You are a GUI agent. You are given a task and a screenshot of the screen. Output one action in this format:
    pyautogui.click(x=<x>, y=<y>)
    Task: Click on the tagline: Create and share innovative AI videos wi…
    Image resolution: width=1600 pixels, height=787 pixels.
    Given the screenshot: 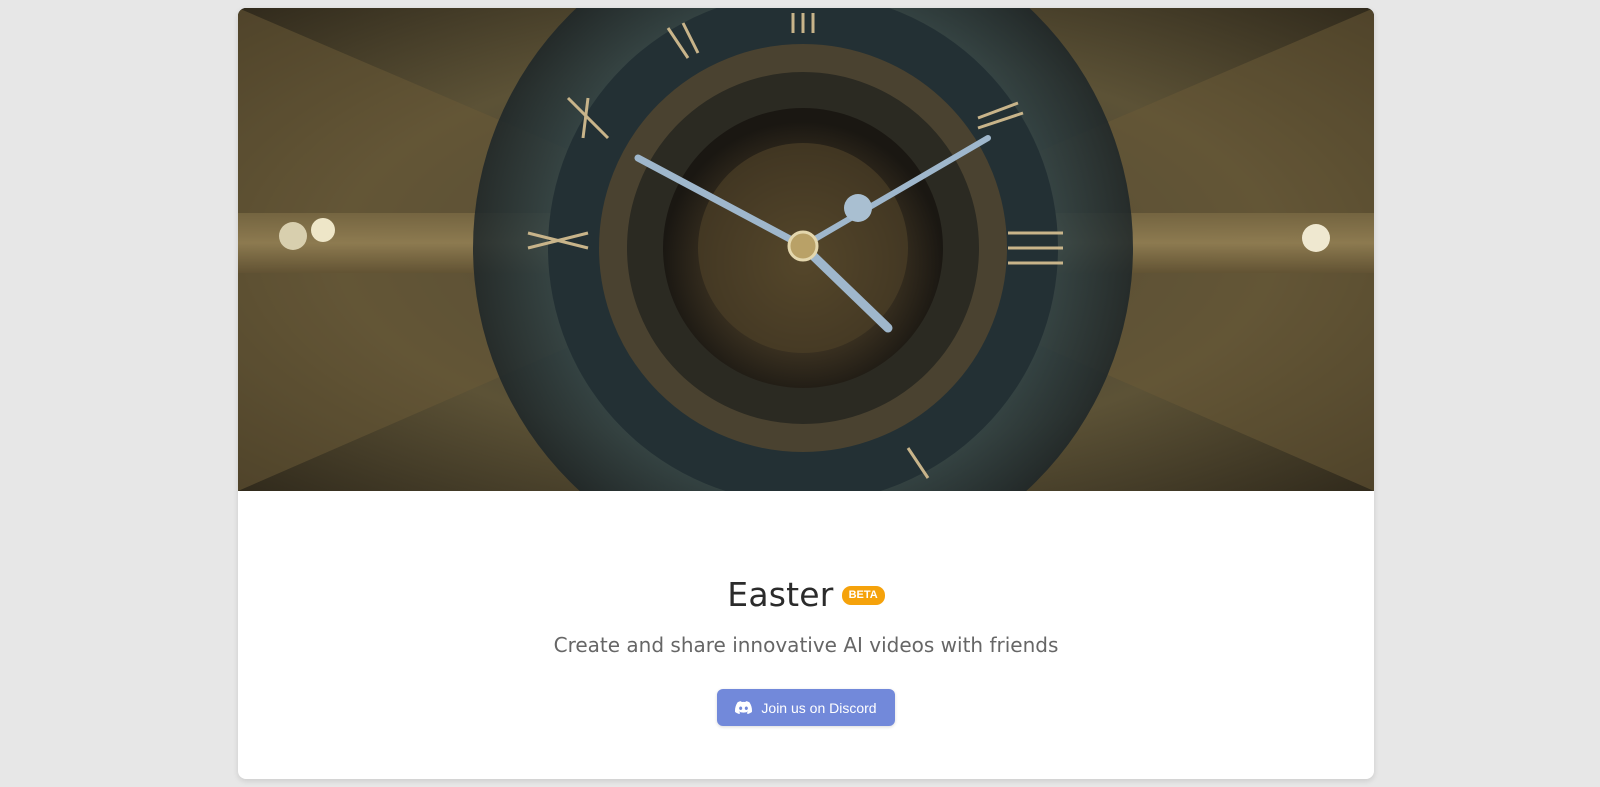 What is the action you would take?
    pyautogui.click(x=806, y=645)
    